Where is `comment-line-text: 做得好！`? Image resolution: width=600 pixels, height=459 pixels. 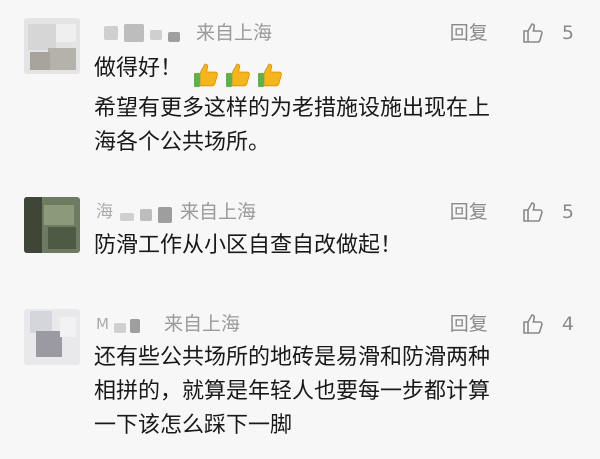 comment-line-text: 做得好！ is located at coordinates (138, 68).